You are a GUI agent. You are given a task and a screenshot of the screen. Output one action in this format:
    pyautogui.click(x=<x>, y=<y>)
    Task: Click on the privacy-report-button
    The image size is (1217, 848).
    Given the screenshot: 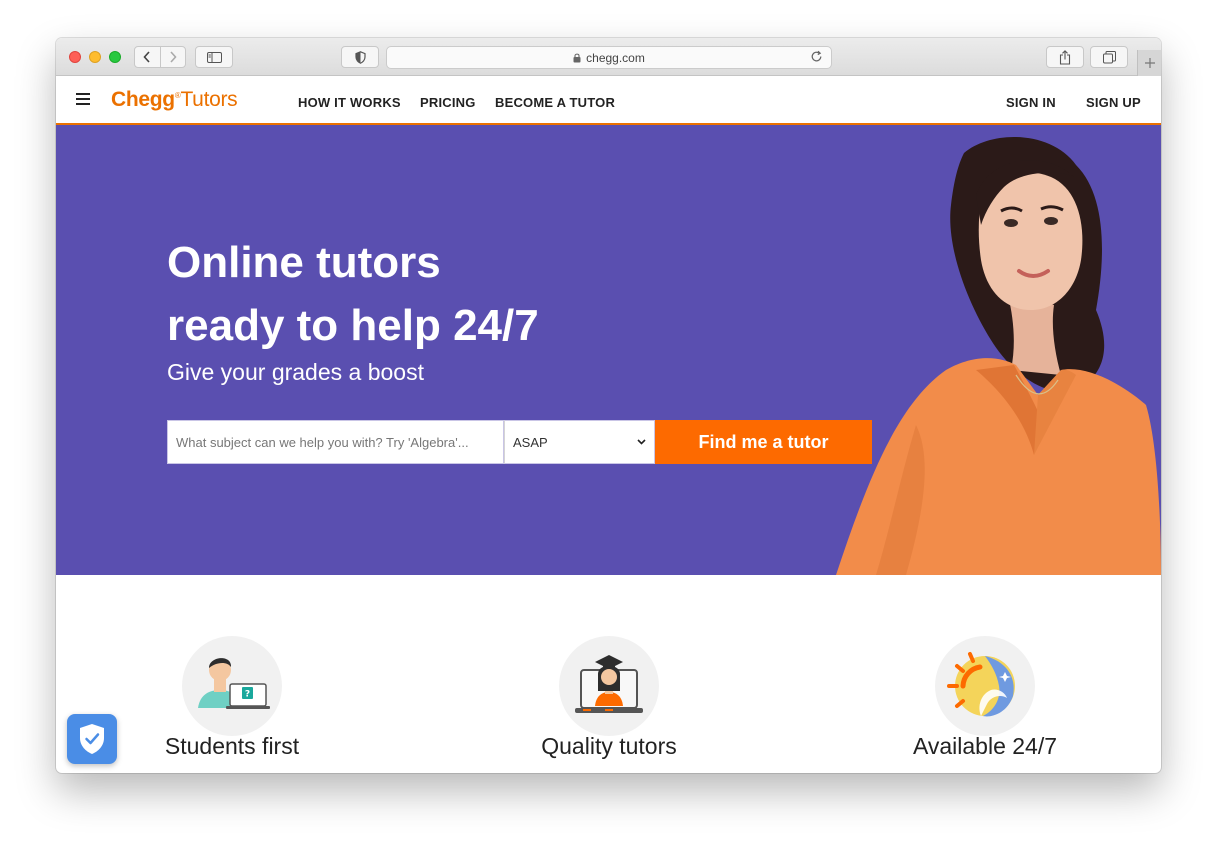 What is the action you would take?
    pyautogui.click(x=360, y=57)
    